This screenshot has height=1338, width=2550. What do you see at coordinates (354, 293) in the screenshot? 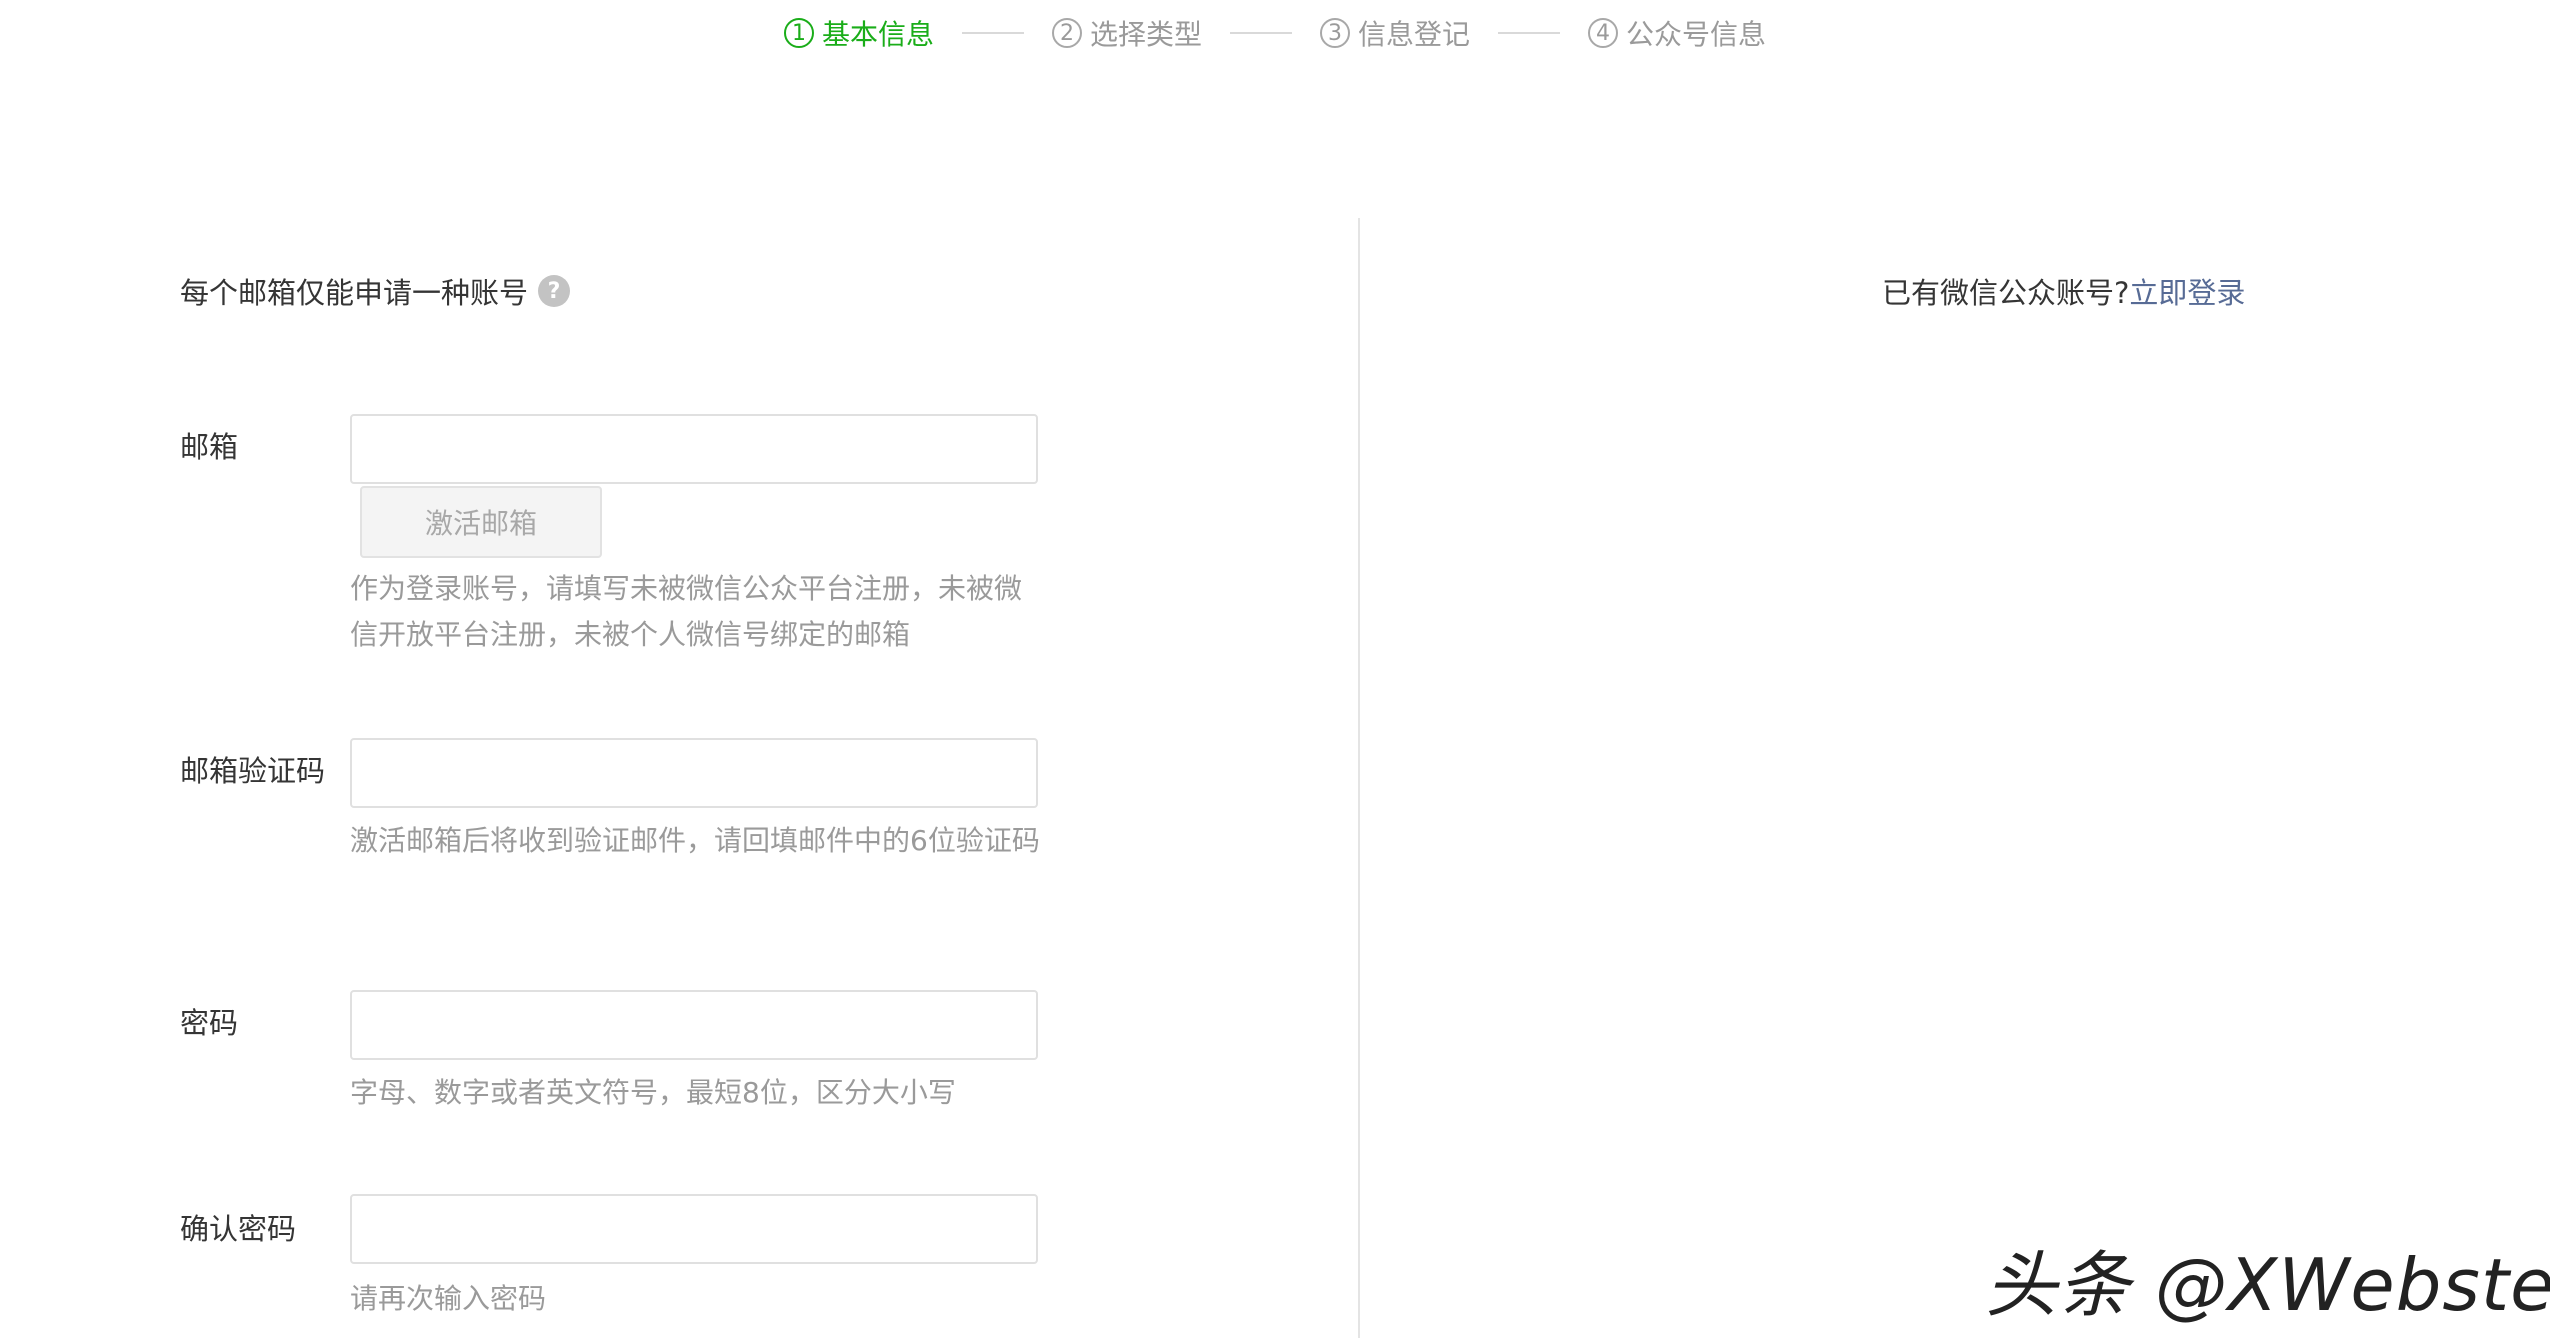
I see `notice-text: 每个邮箱仅能申请一种账号` at bounding box center [354, 293].